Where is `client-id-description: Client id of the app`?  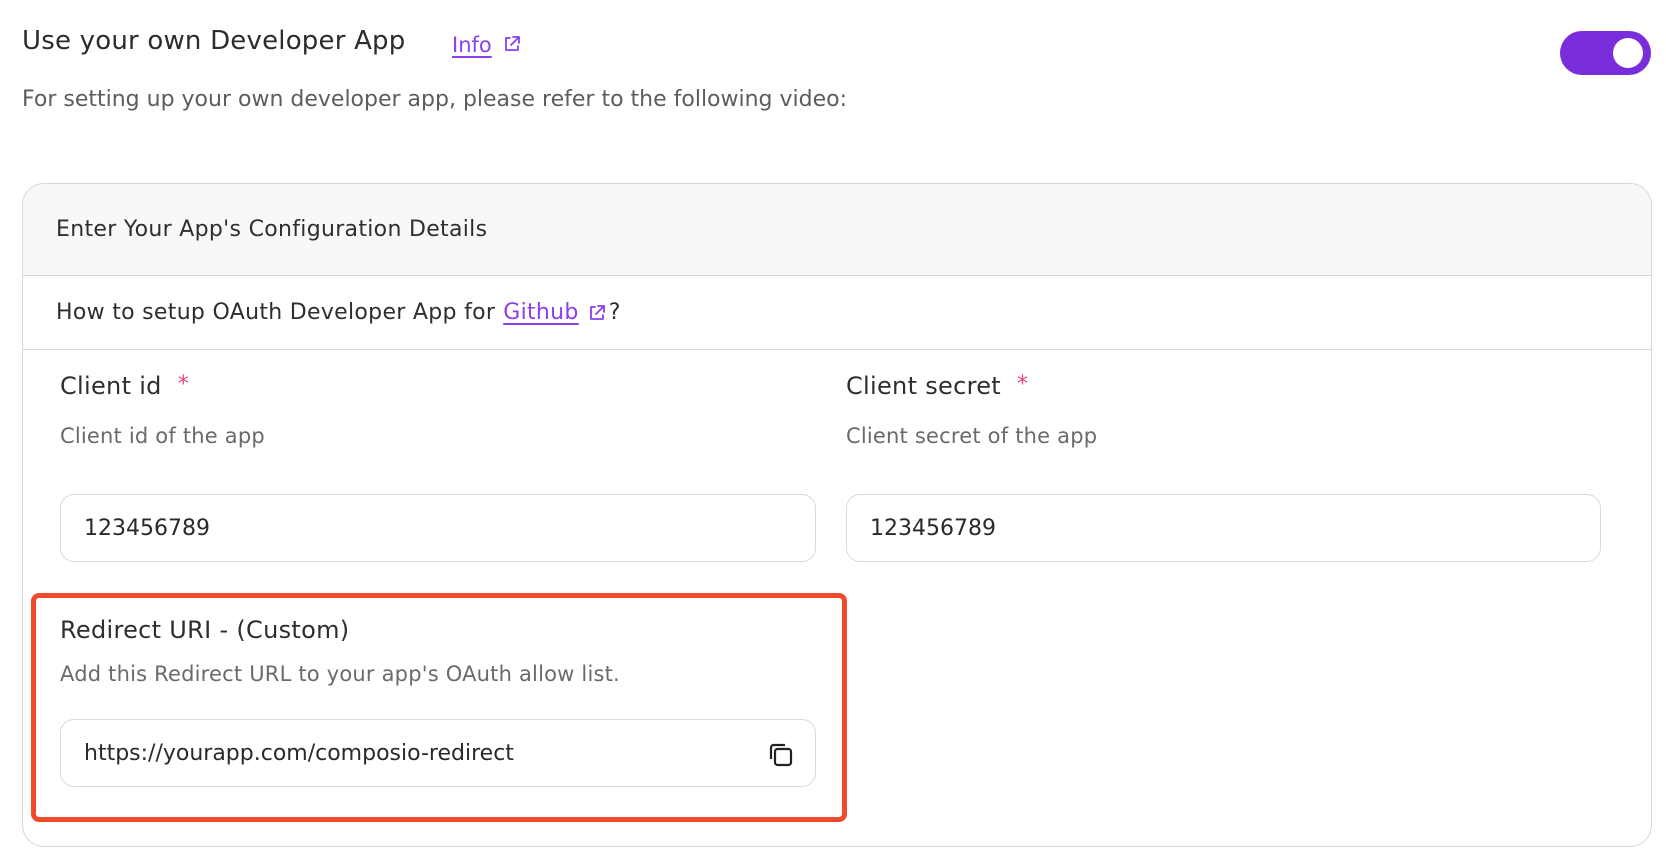 client-id-description: Client id of the app is located at coordinates (162, 436).